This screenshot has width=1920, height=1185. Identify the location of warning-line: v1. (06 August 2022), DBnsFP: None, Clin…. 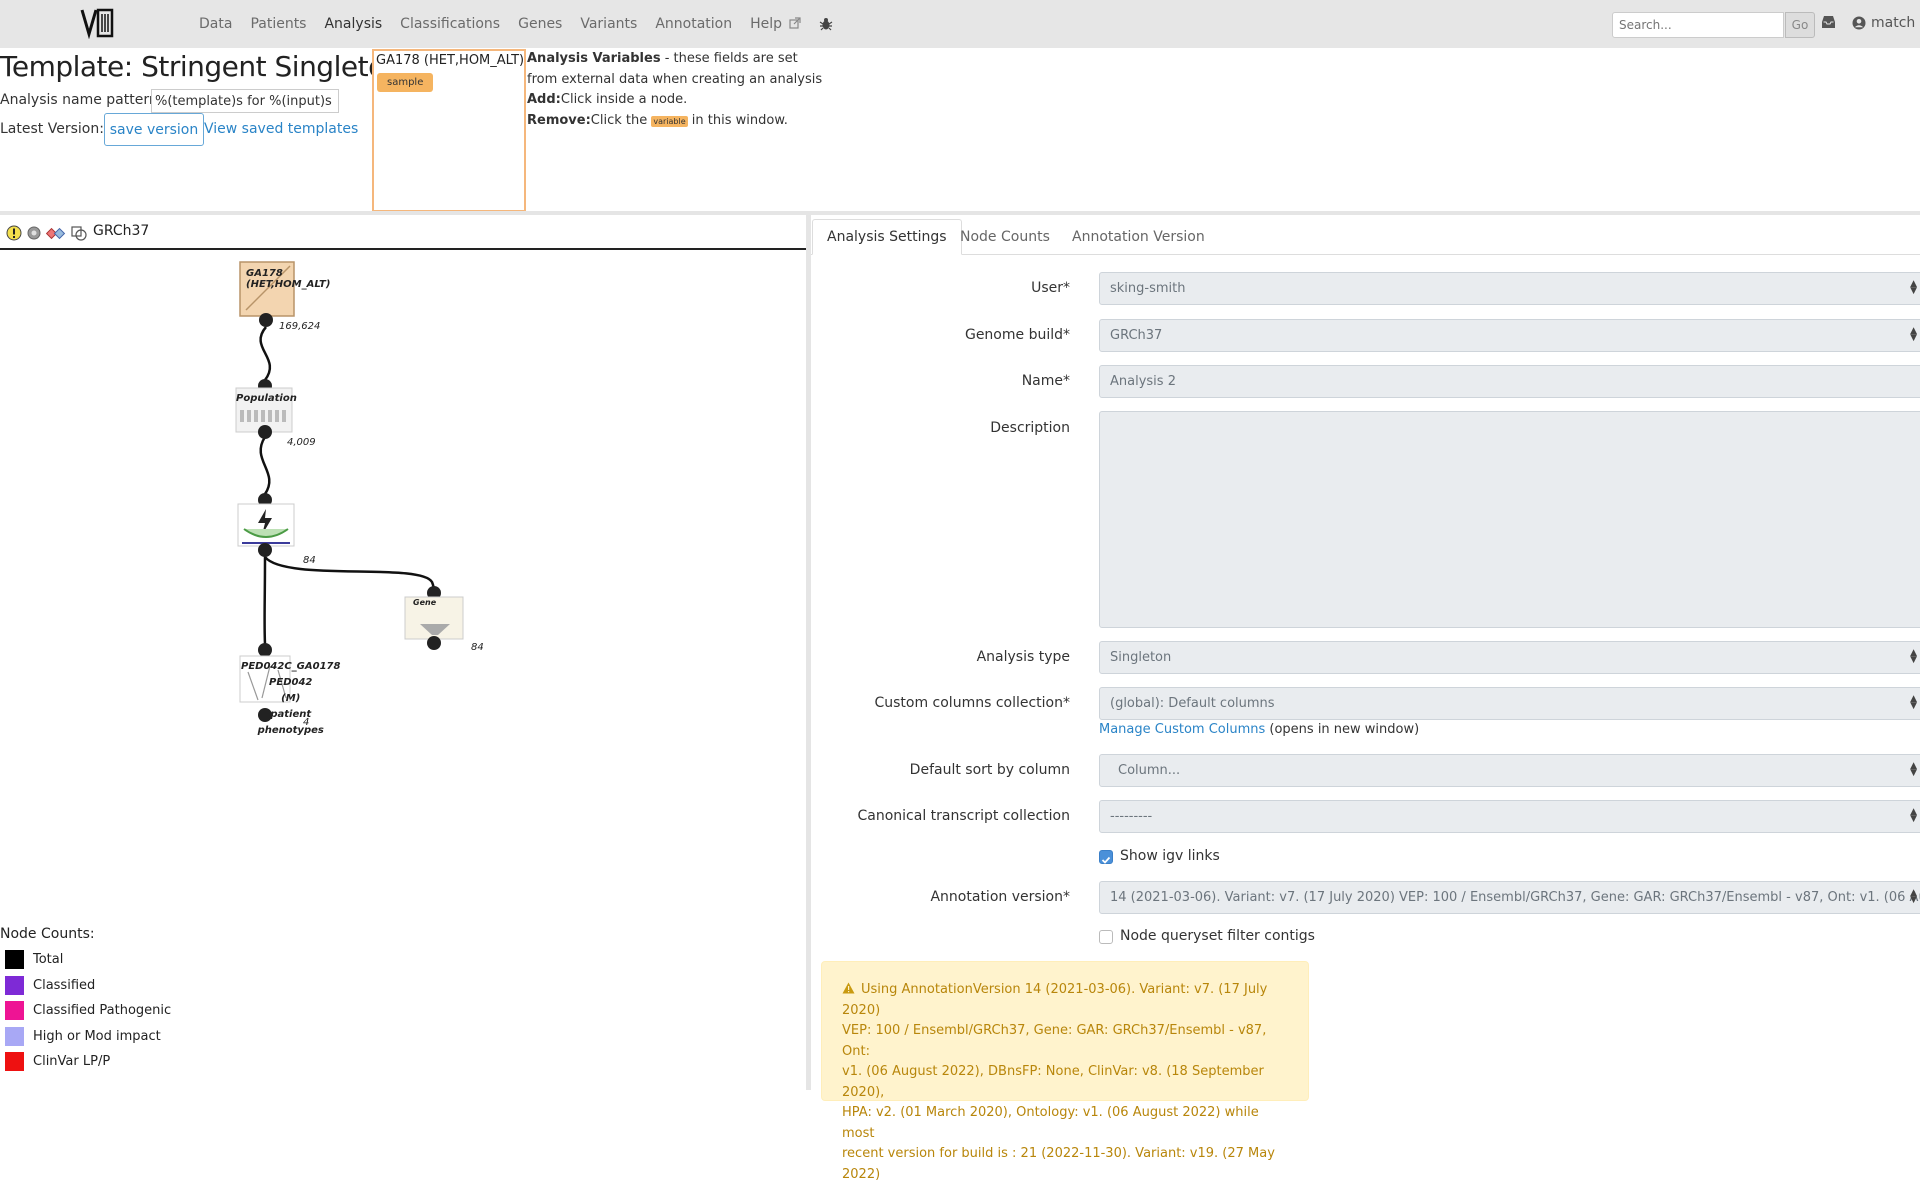
(1065, 1082).